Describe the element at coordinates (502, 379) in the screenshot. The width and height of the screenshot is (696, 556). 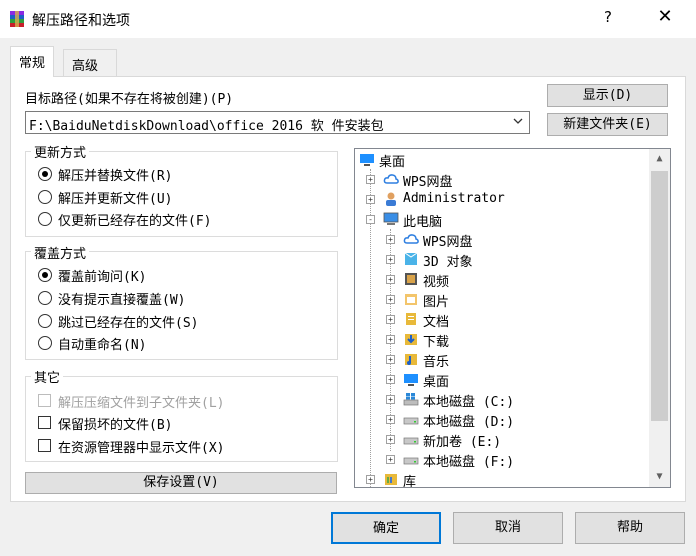
I see `tree-item: + 桌面` at that location.